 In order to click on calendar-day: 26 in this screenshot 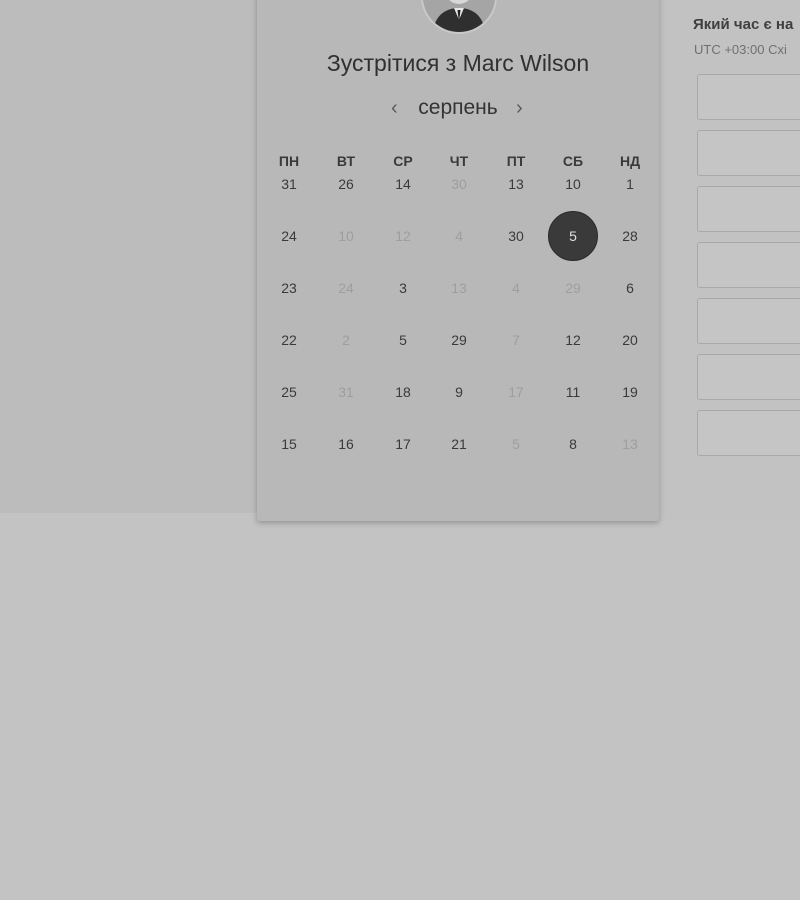, I will do `click(346, 184)`.